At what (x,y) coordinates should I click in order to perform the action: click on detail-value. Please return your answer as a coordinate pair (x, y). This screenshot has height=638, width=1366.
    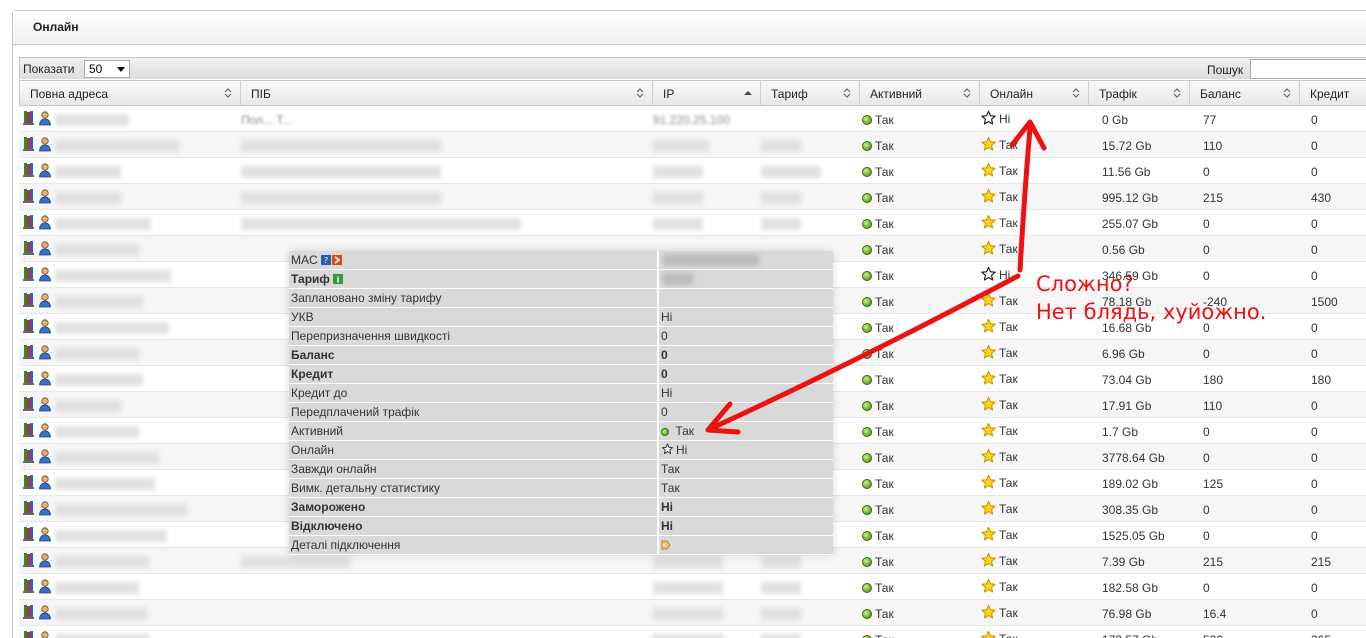
    Looking at the image, I should click on (746, 298).